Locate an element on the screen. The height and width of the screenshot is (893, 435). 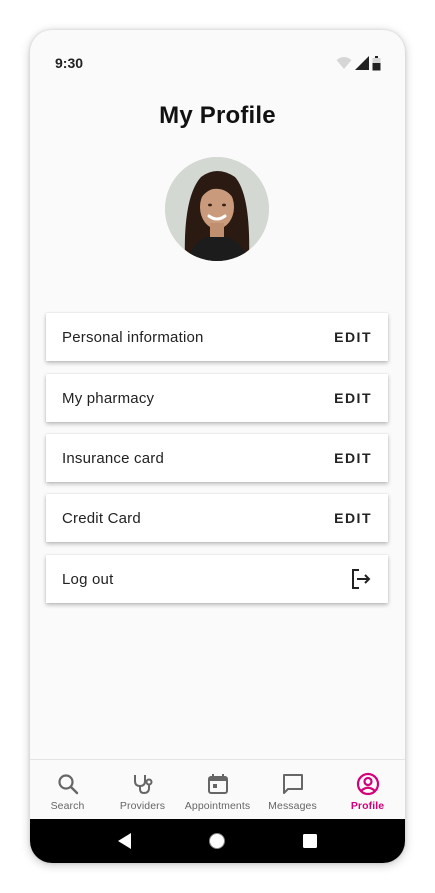
page-title: My Profile is located at coordinates (217, 115).